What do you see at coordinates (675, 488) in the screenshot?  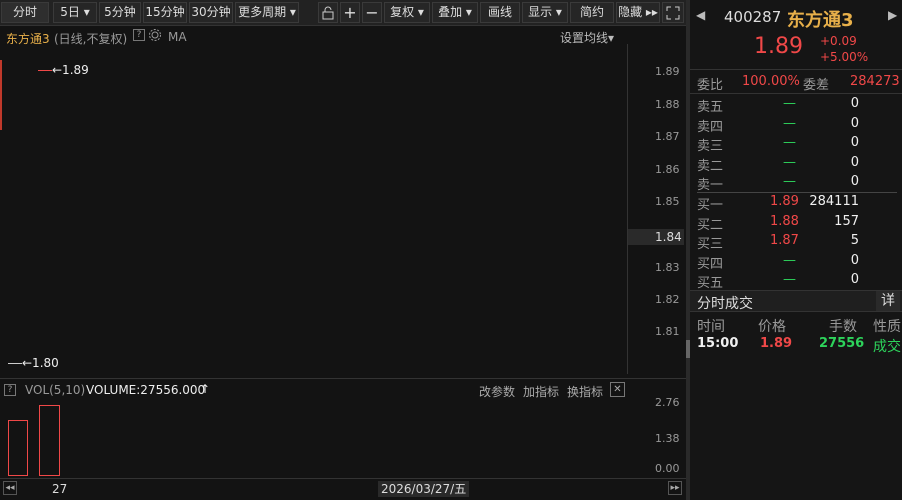 I see `scroll-right-icon: ▸▸` at bounding box center [675, 488].